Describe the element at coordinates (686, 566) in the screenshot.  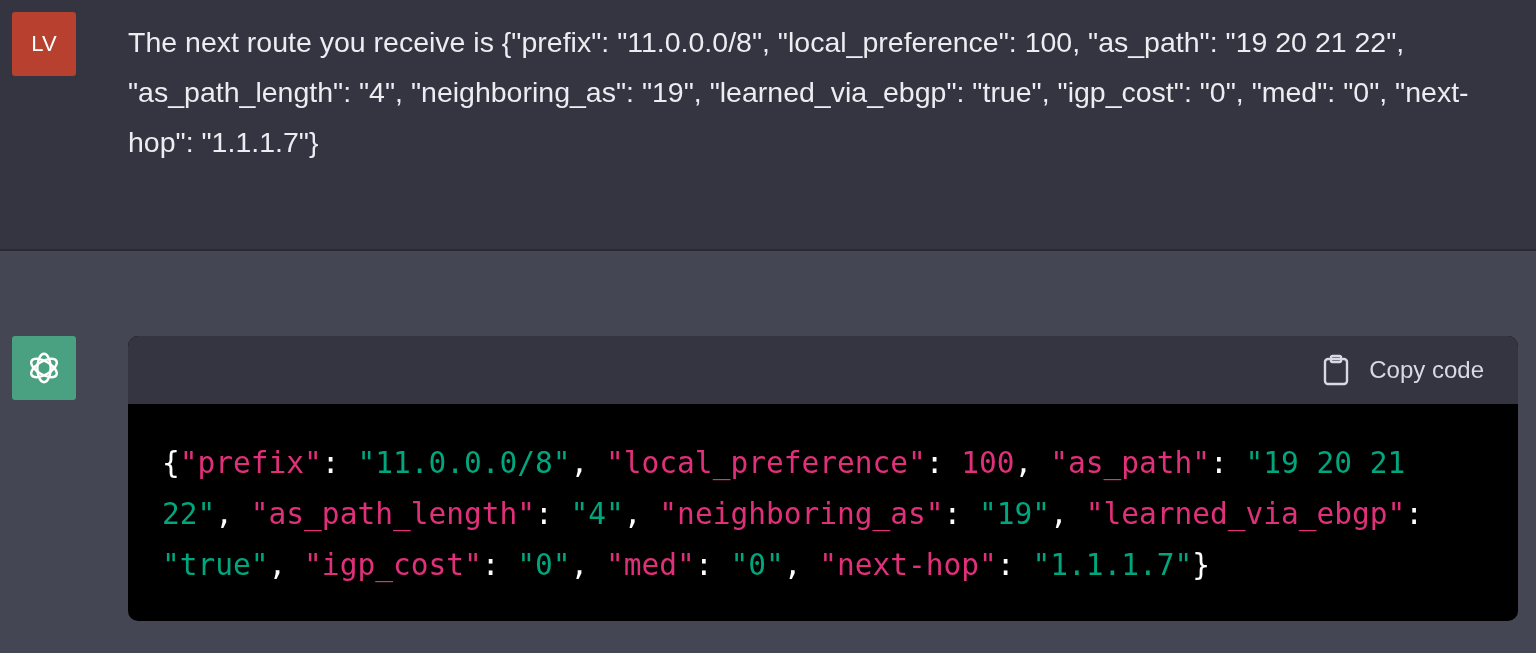
I see `code-line: "true", "igp_cost": "0", "med": "0", "next-hop": "1.1.1.7"}` at that location.